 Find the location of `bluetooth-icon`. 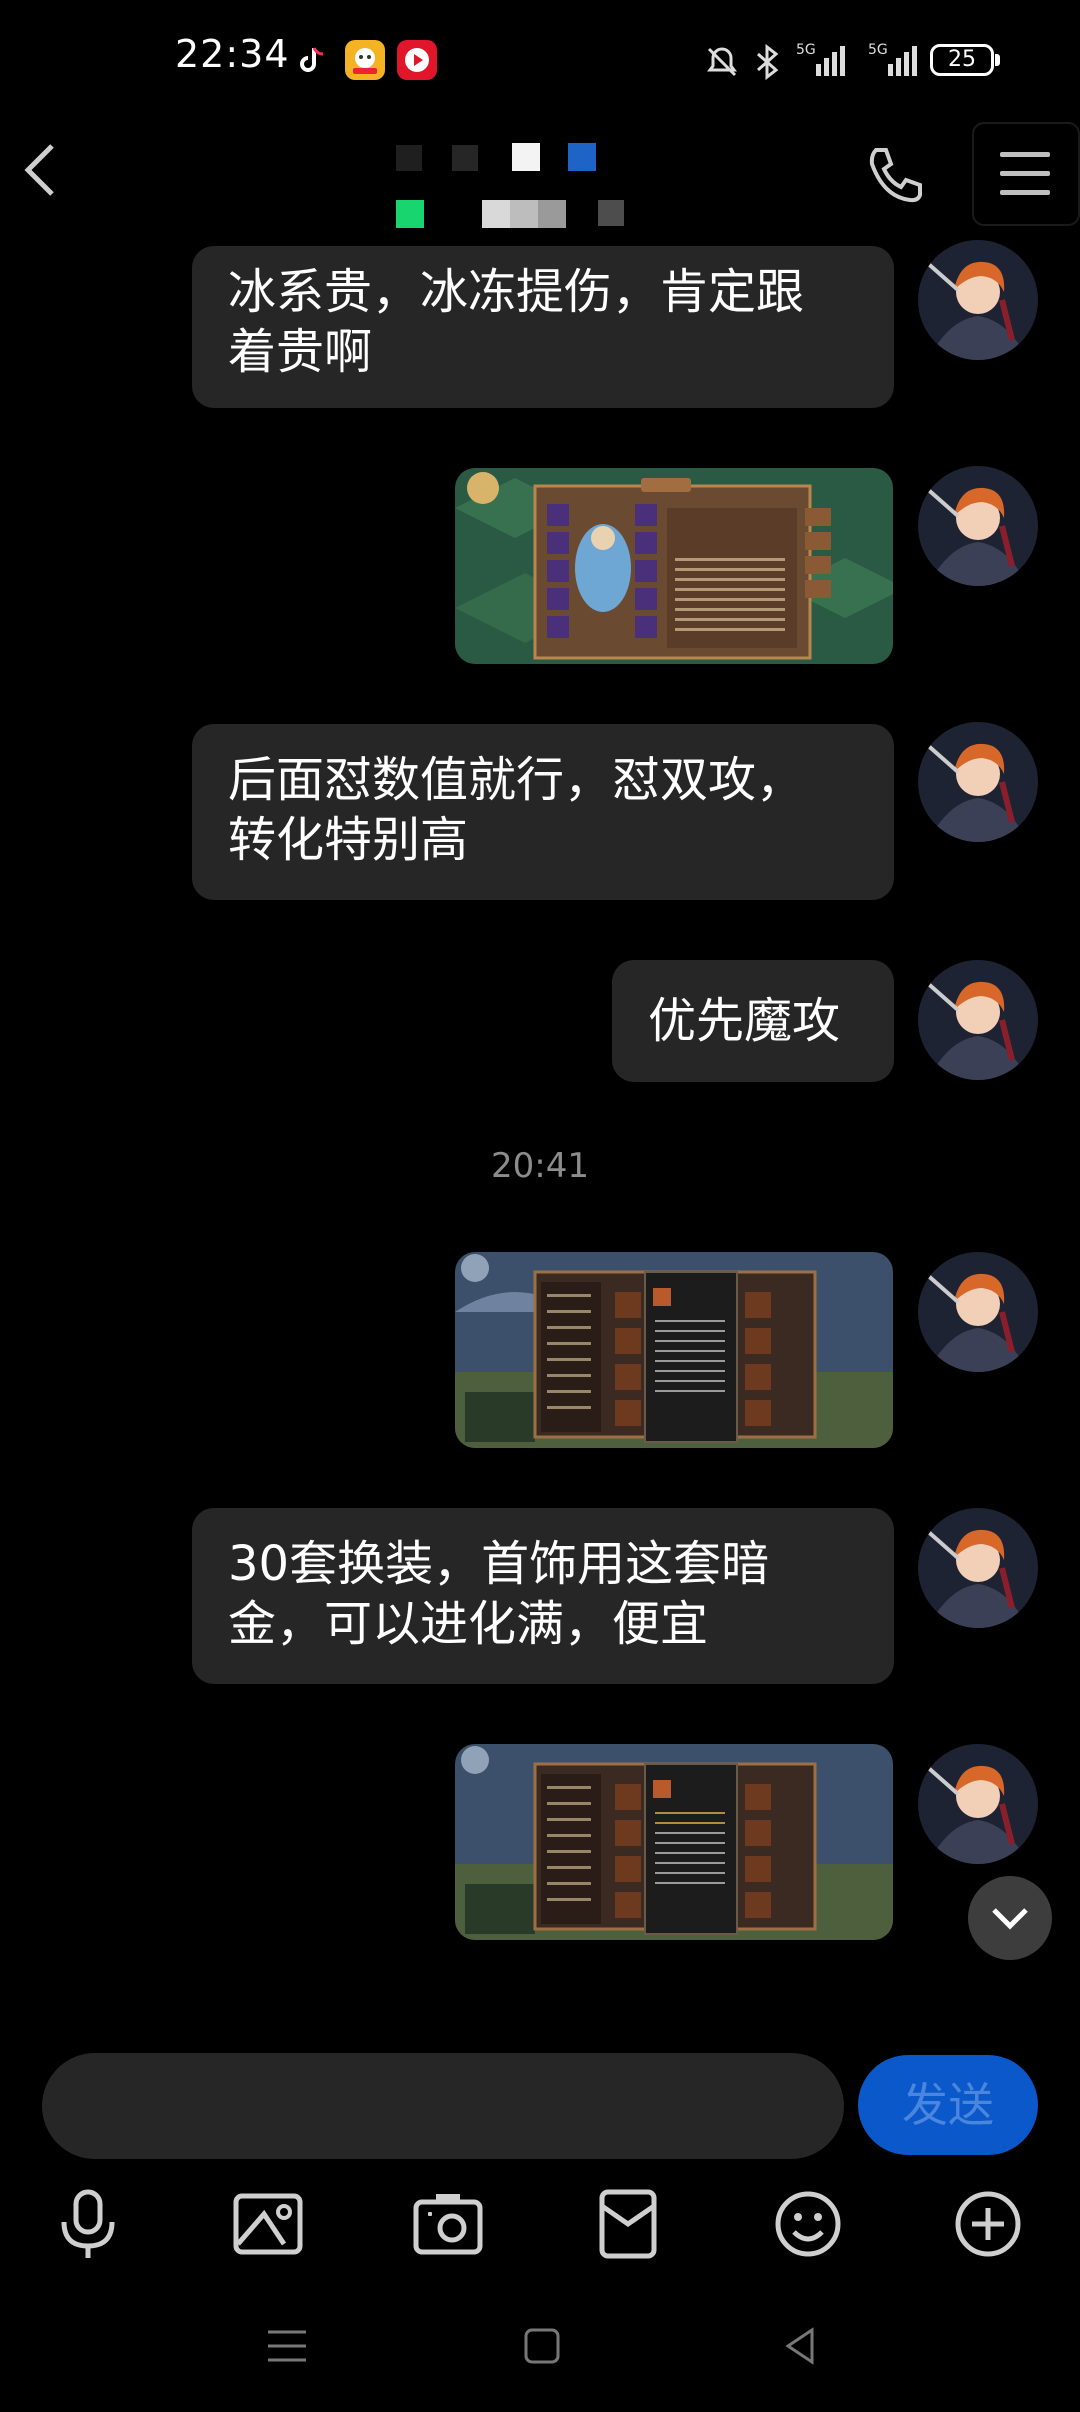

bluetooth-icon is located at coordinates (767, 63).